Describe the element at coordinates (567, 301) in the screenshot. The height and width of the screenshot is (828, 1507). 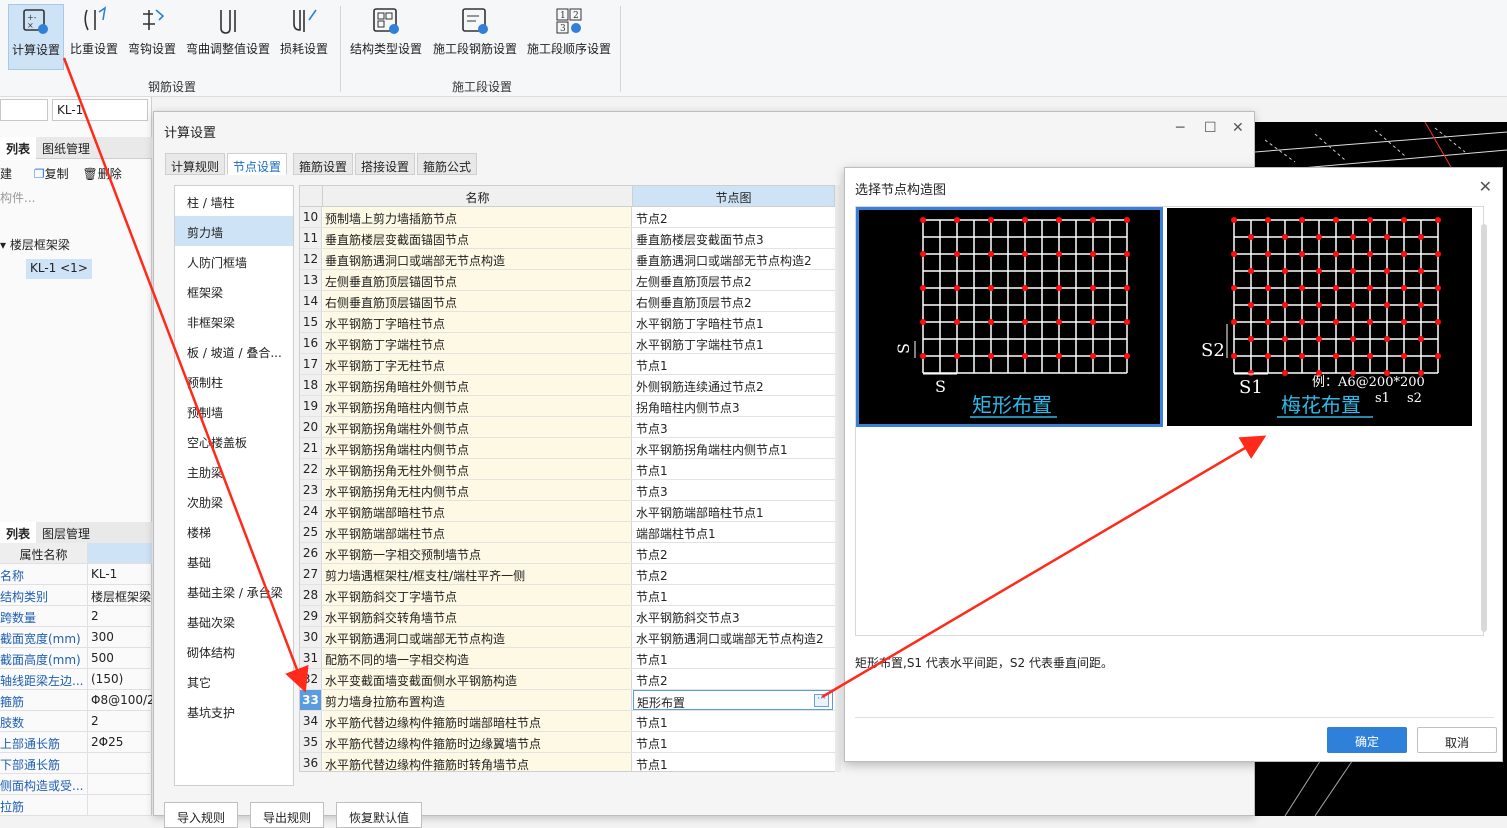
I see `table-row: 14 右侧垂直筋顶层锚固节点 右侧垂直筋顶层节点2` at that location.